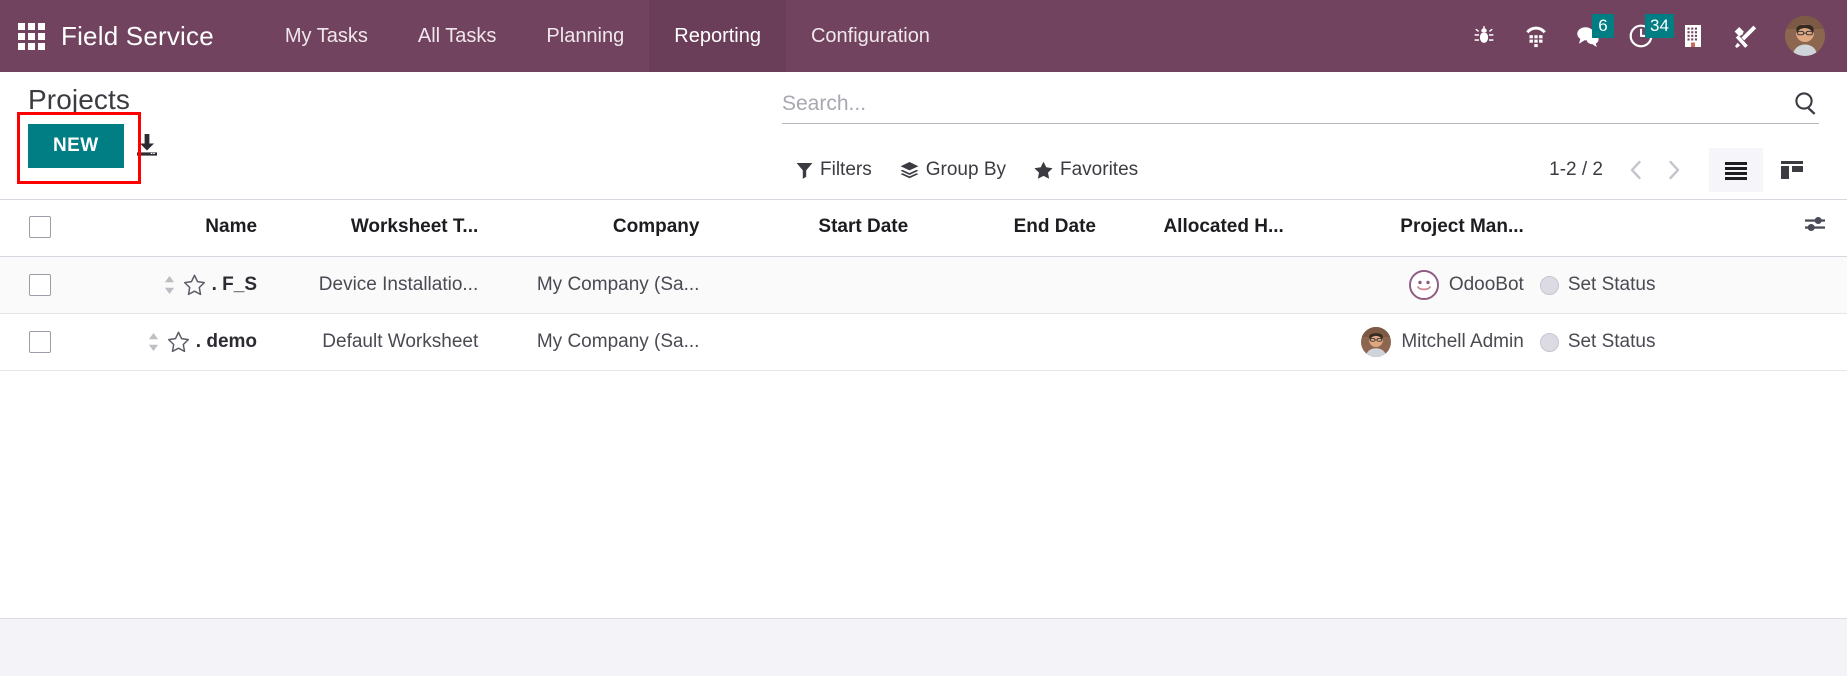 This screenshot has width=1847, height=676. Describe the element at coordinates (1043, 170) in the screenshot. I see `star-icon` at that location.